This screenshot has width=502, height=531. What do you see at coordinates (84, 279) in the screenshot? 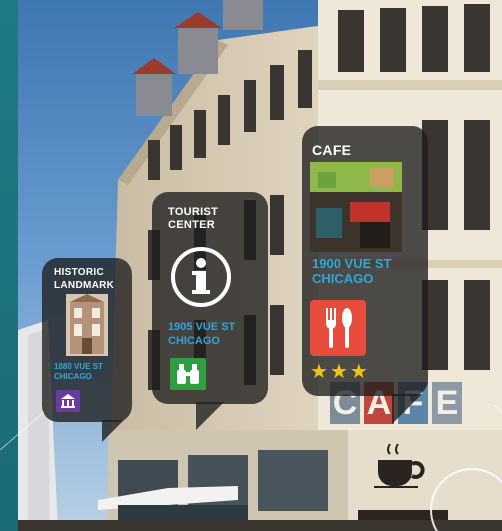
I see `poi-title: HISTORIC LANDMARK` at bounding box center [84, 279].